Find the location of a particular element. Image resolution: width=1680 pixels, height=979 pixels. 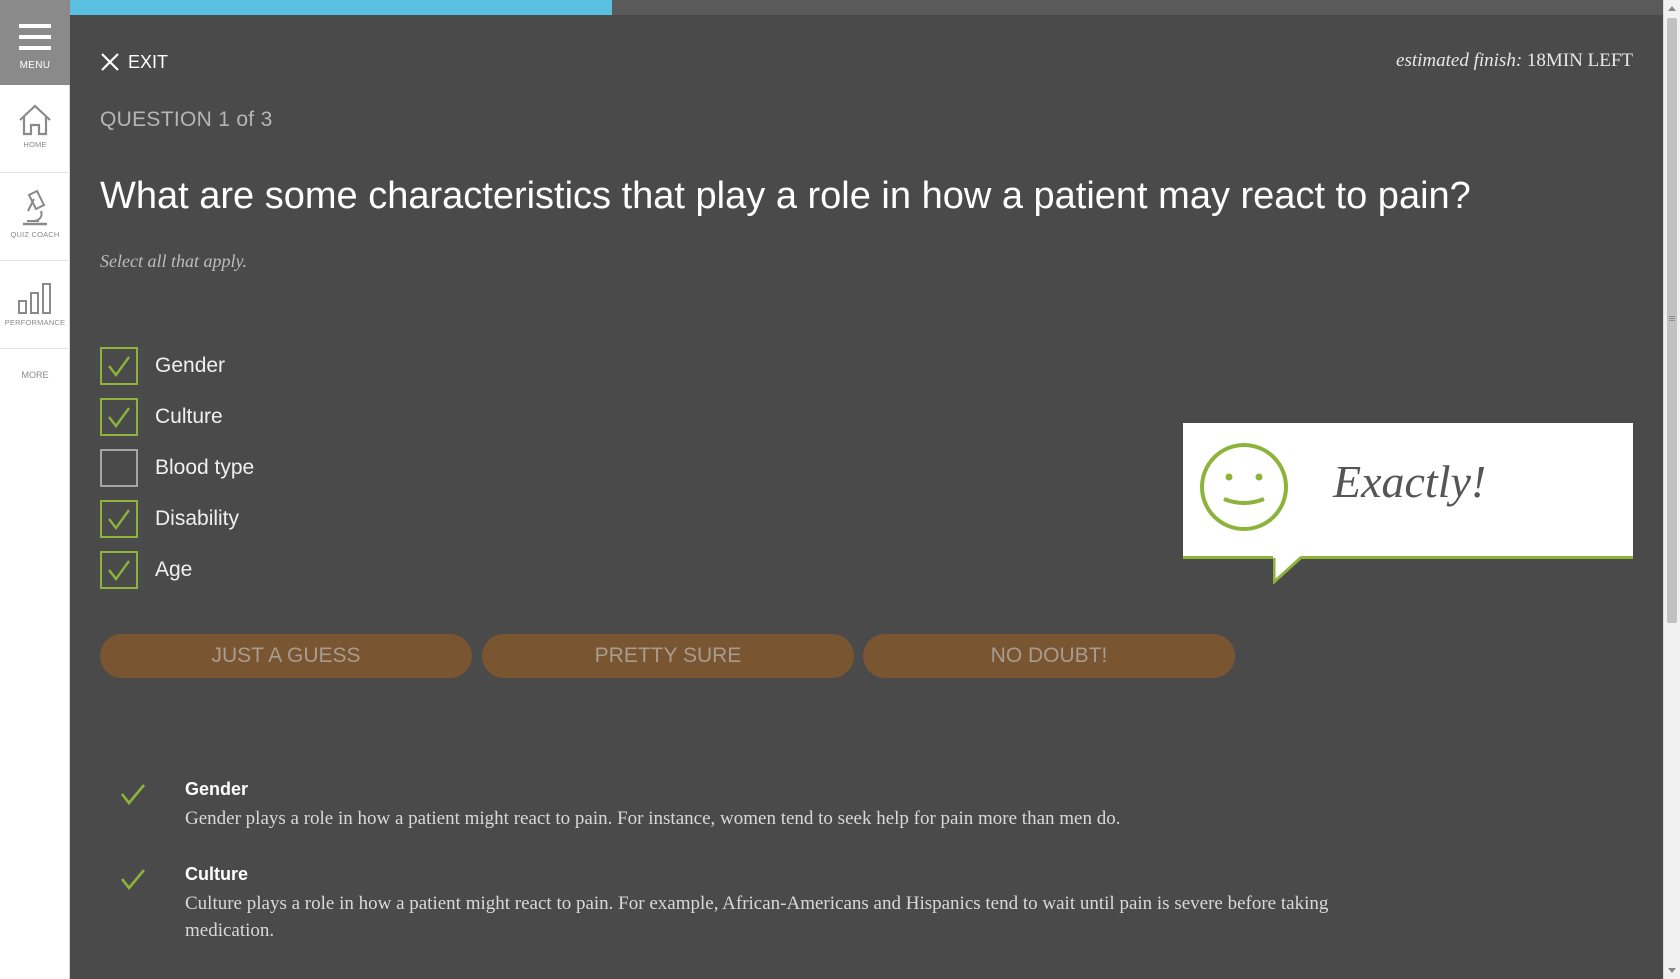

answer-option-culture: Culture is located at coordinates (161, 417).